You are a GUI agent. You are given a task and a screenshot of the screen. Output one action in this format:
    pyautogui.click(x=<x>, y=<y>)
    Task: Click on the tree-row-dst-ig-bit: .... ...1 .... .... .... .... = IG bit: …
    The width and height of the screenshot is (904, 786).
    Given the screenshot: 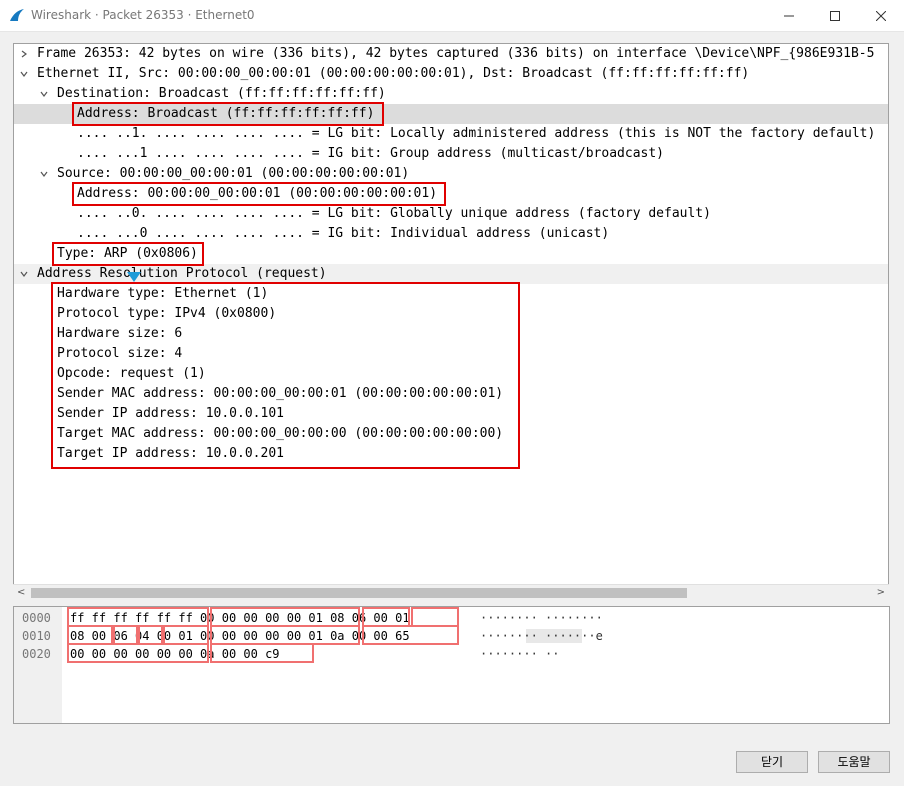 What is the action you would take?
    pyautogui.click(x=451, y=154)
    